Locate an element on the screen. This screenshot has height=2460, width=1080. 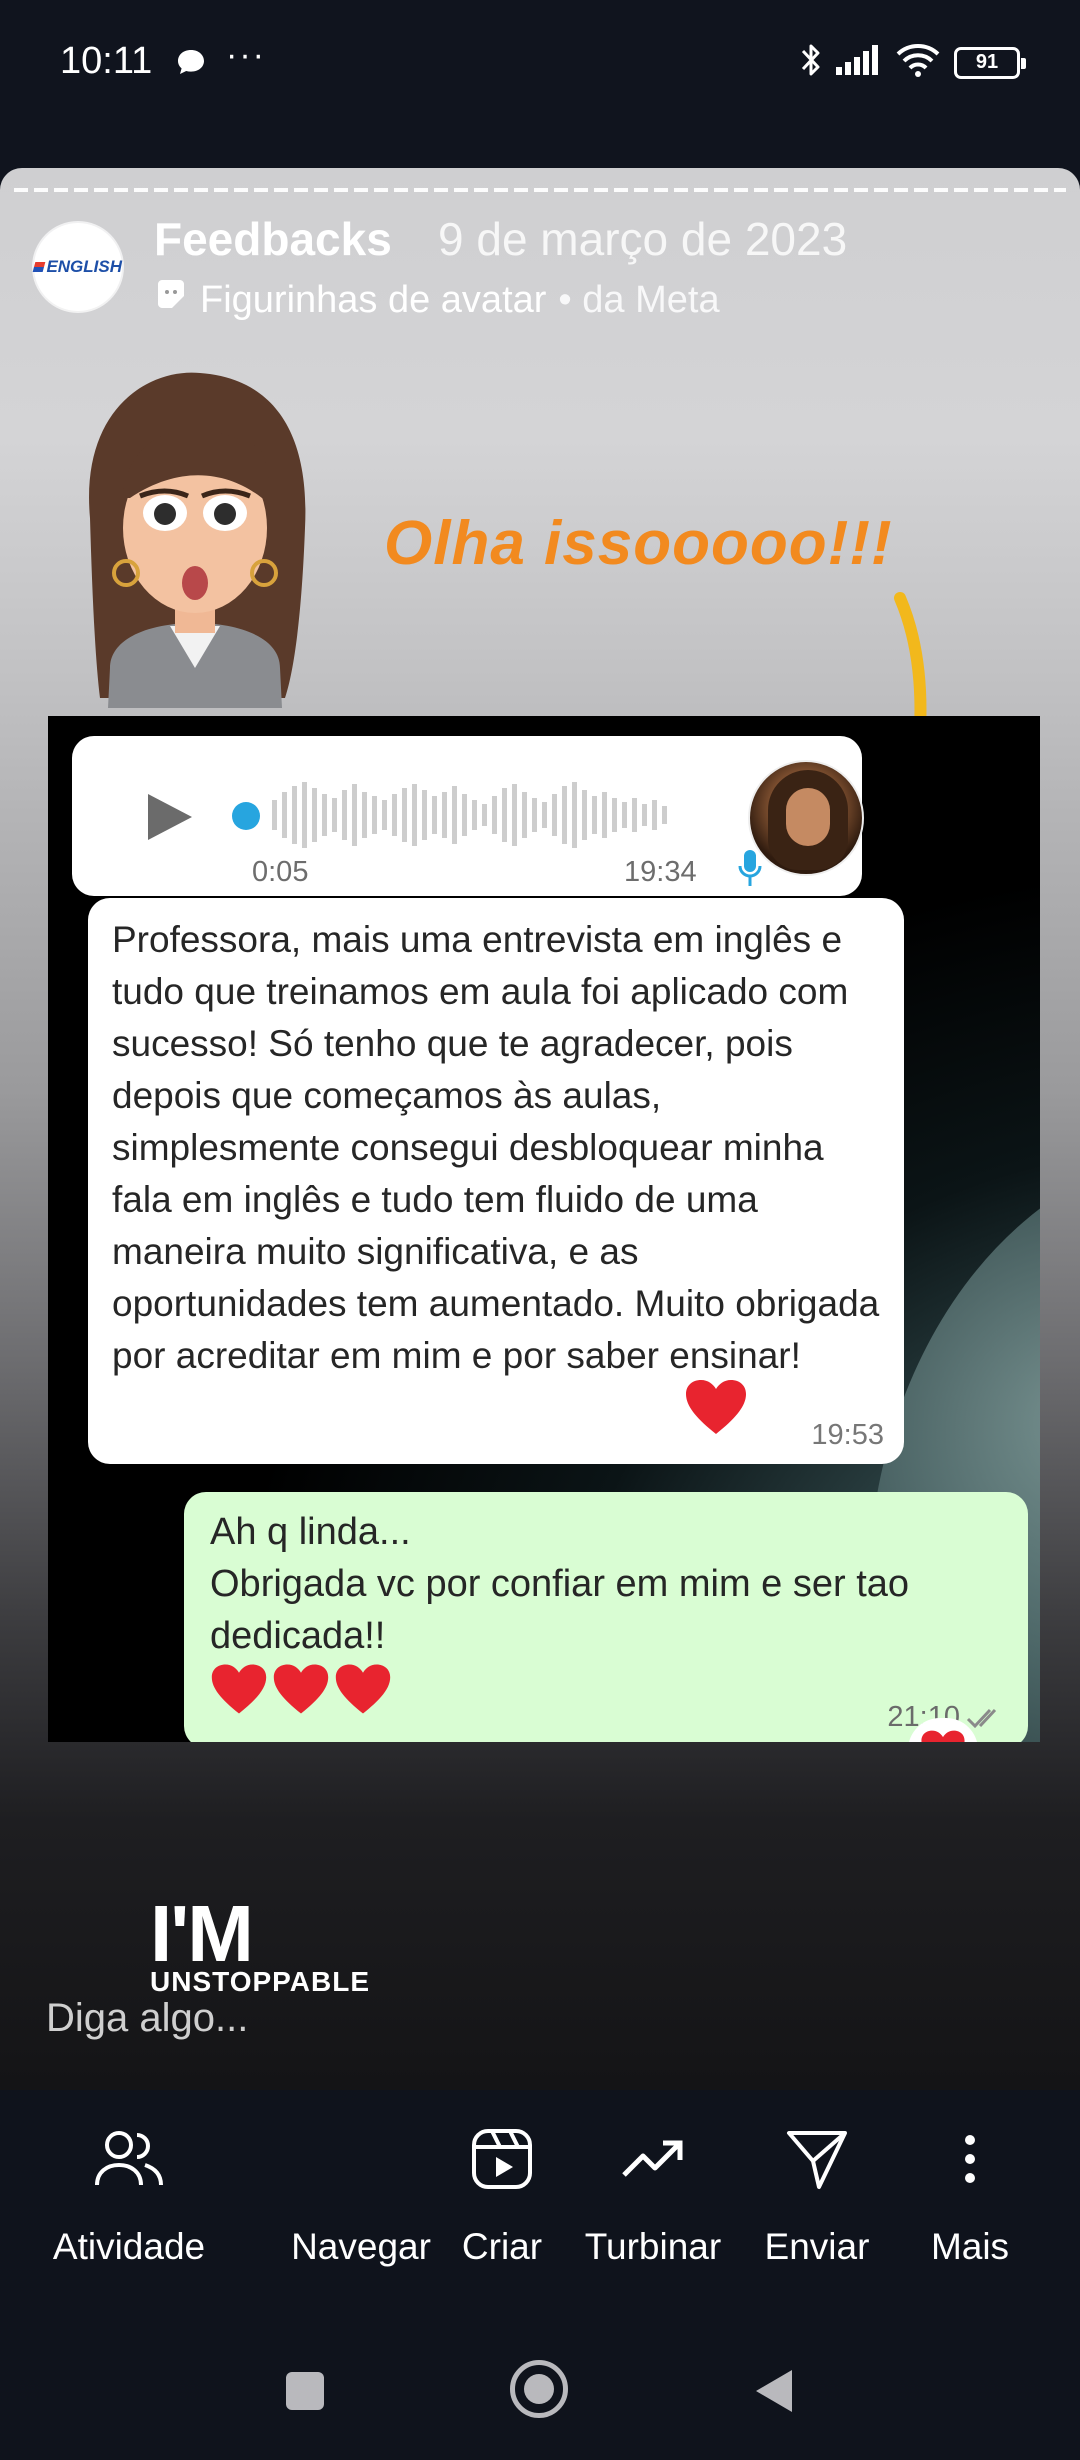
play-icon is located at coordinates (169, 819).